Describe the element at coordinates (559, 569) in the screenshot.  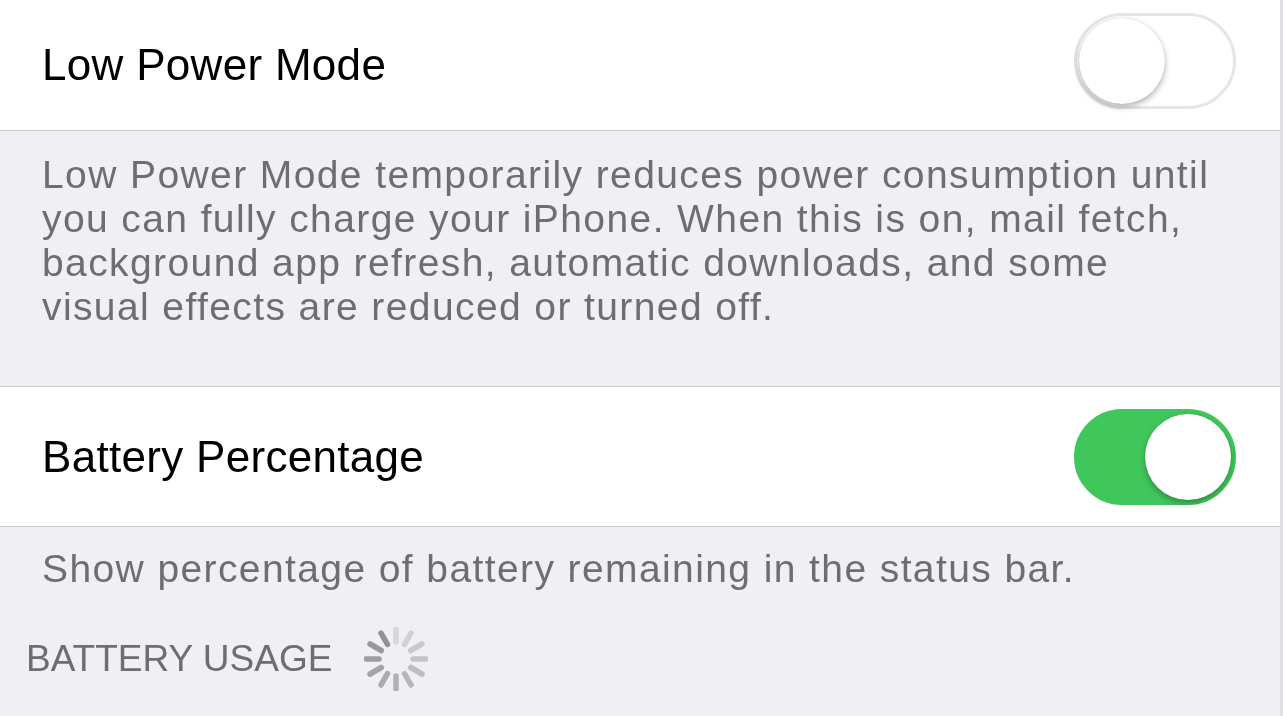
I see `footer-text: Show percentage of battery remaining in the status bar.` at that location.